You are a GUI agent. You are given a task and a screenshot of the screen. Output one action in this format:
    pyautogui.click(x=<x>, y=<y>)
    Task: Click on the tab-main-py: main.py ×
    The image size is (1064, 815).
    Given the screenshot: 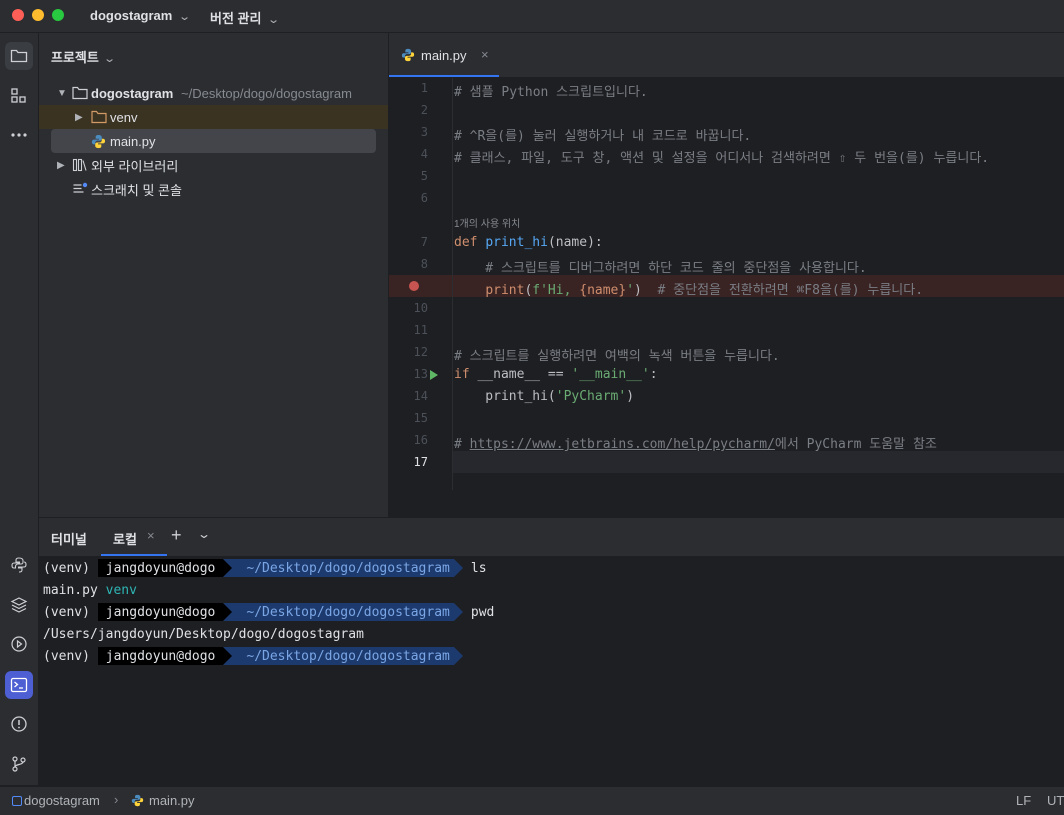 What is the action you would take?
    pyautogui.click(x=444, y=55)
    